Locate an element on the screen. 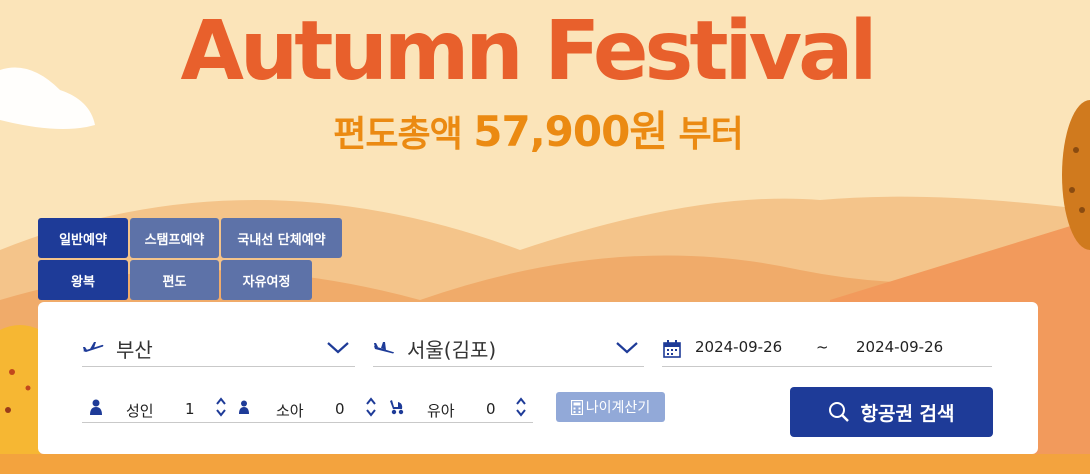 The height and width of the screenshot is (474, 1090). adult-count: 1 is located at coordinates (190, 409).